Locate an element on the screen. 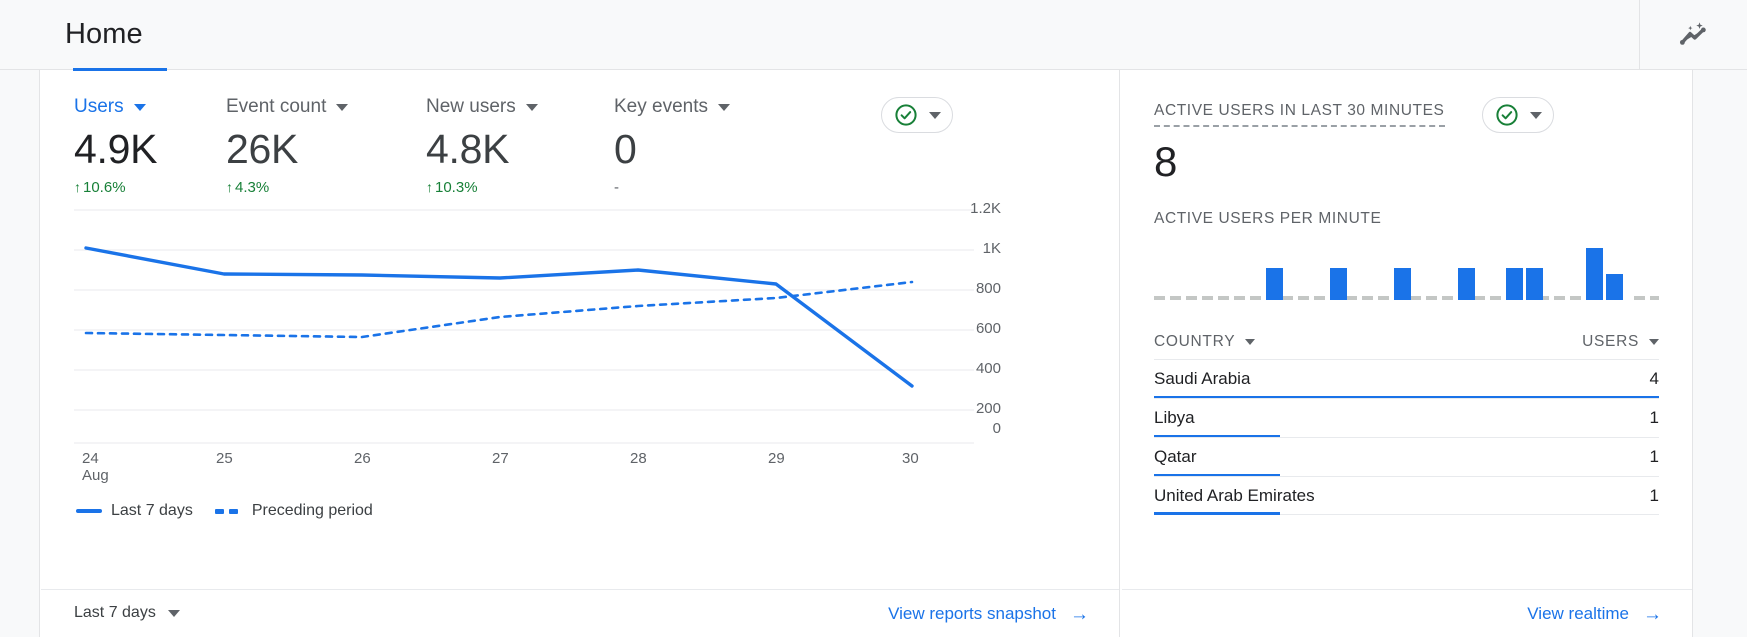 This screenshot has width=1747, height=637. x-tick-28: 28 is located at coordinates (638, 458).